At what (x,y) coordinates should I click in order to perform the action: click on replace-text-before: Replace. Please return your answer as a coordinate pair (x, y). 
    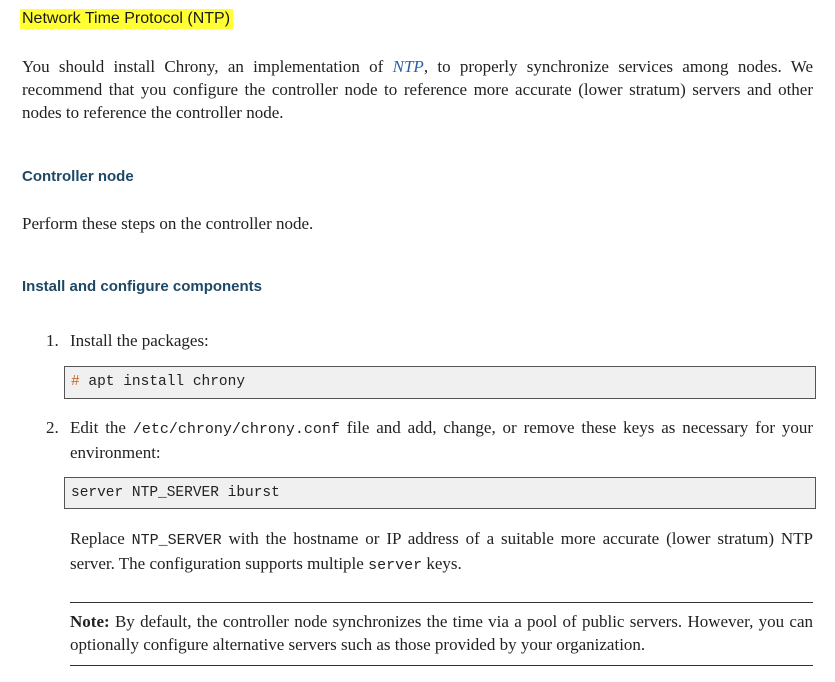
    Looking at the image, I should click on (101, 538).